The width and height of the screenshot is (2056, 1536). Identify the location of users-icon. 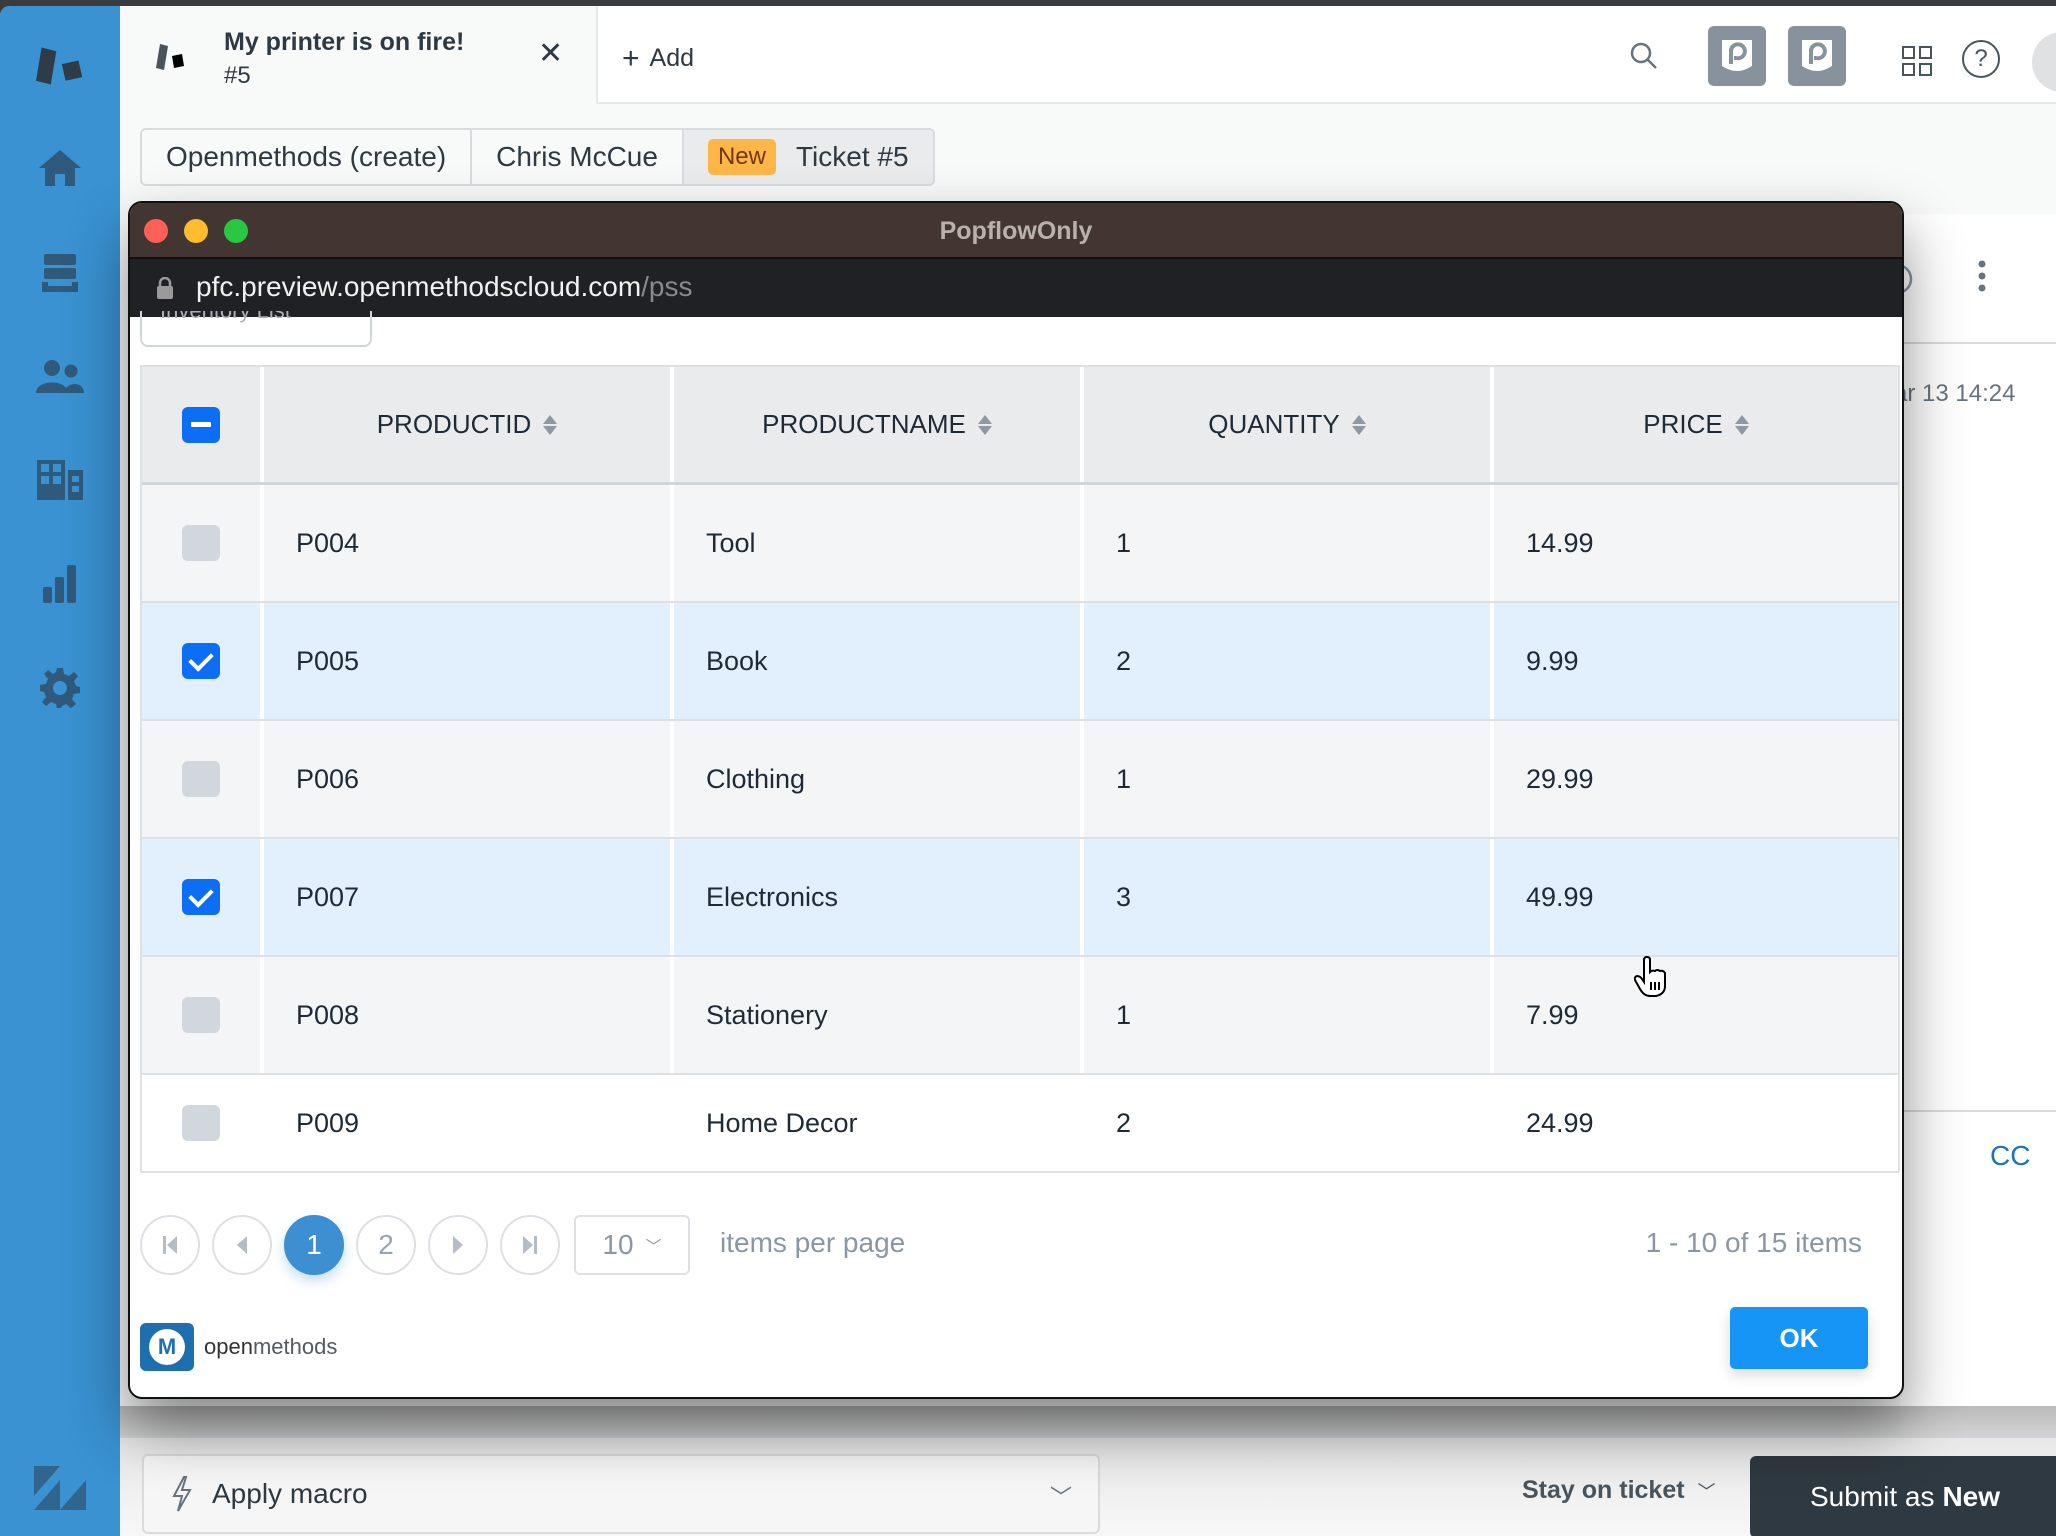
(60, 376).